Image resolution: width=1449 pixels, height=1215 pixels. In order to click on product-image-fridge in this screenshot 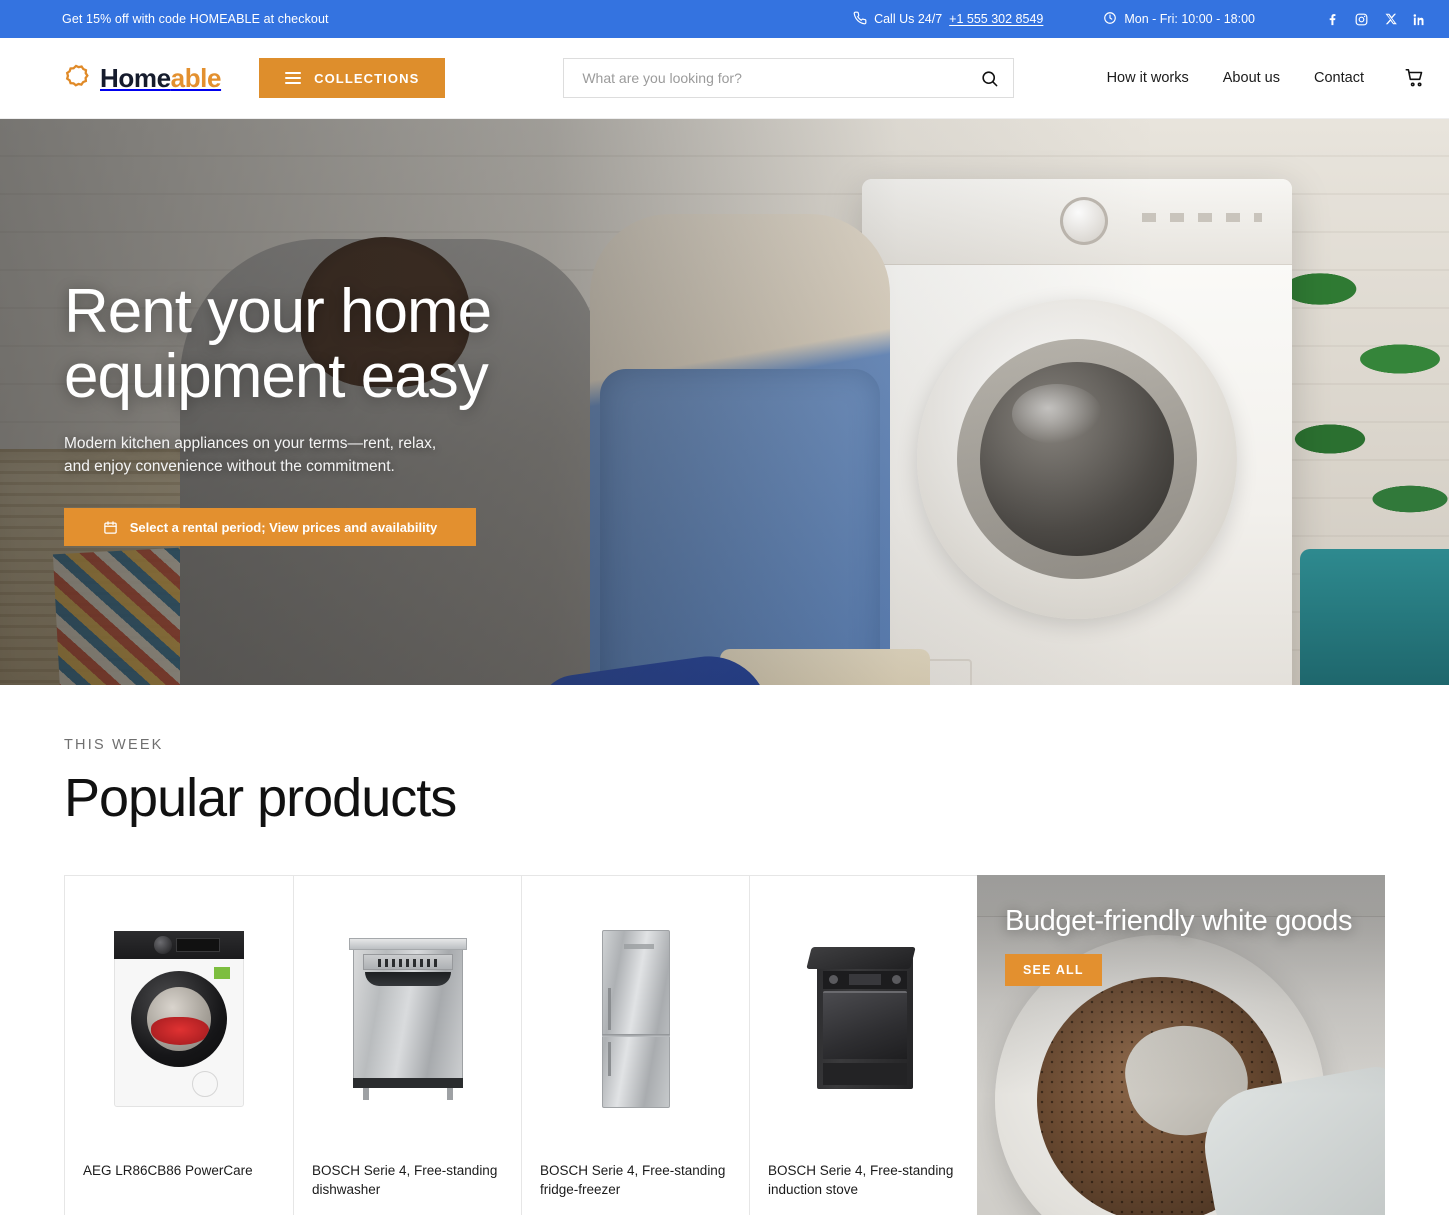, I will do `click(635, 1018)`.